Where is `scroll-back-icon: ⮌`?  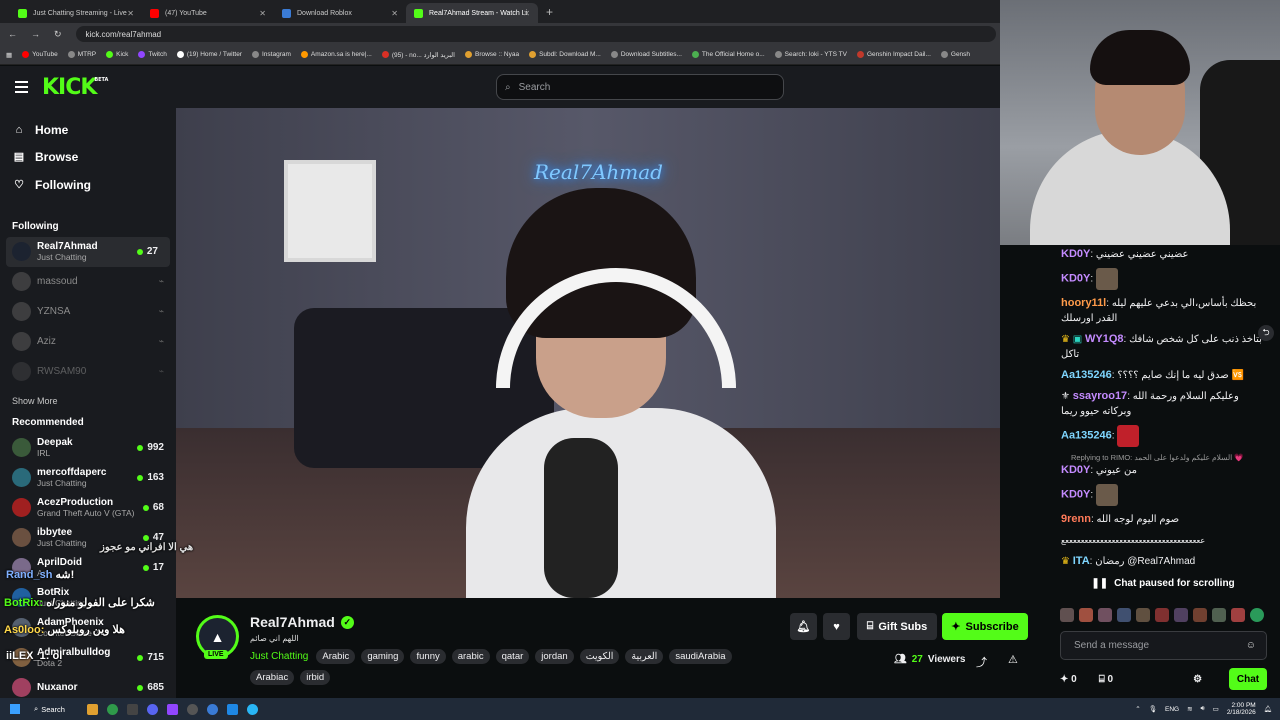
scroll-back-icon: ⮌ is located at coordinates (1266, 333).